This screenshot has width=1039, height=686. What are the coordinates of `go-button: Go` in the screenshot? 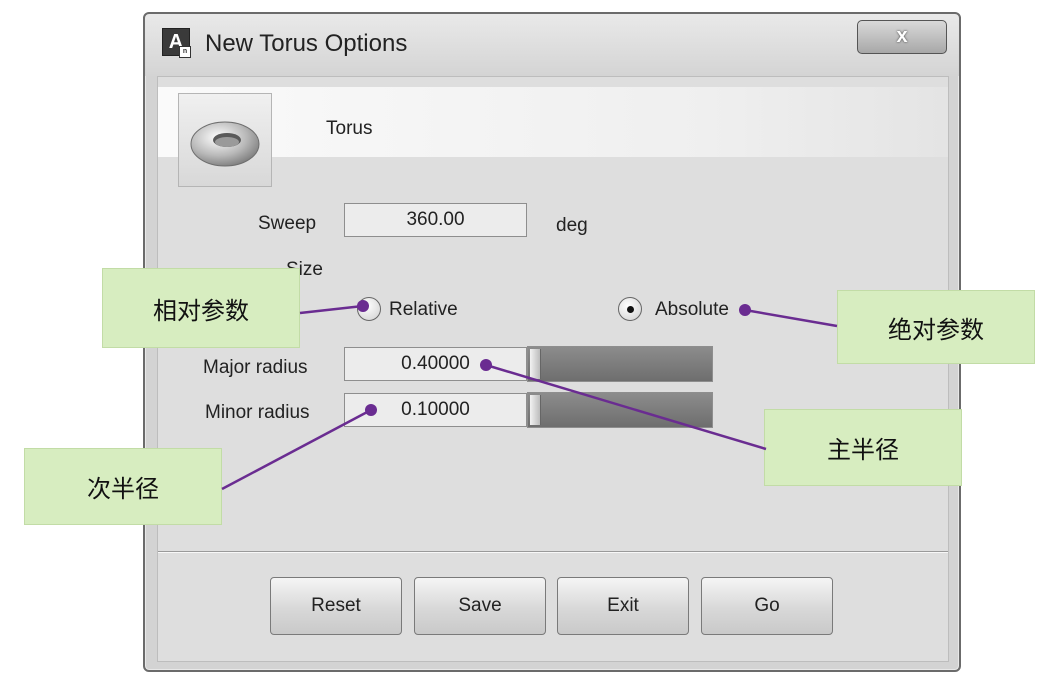 It's located at (767, 606).